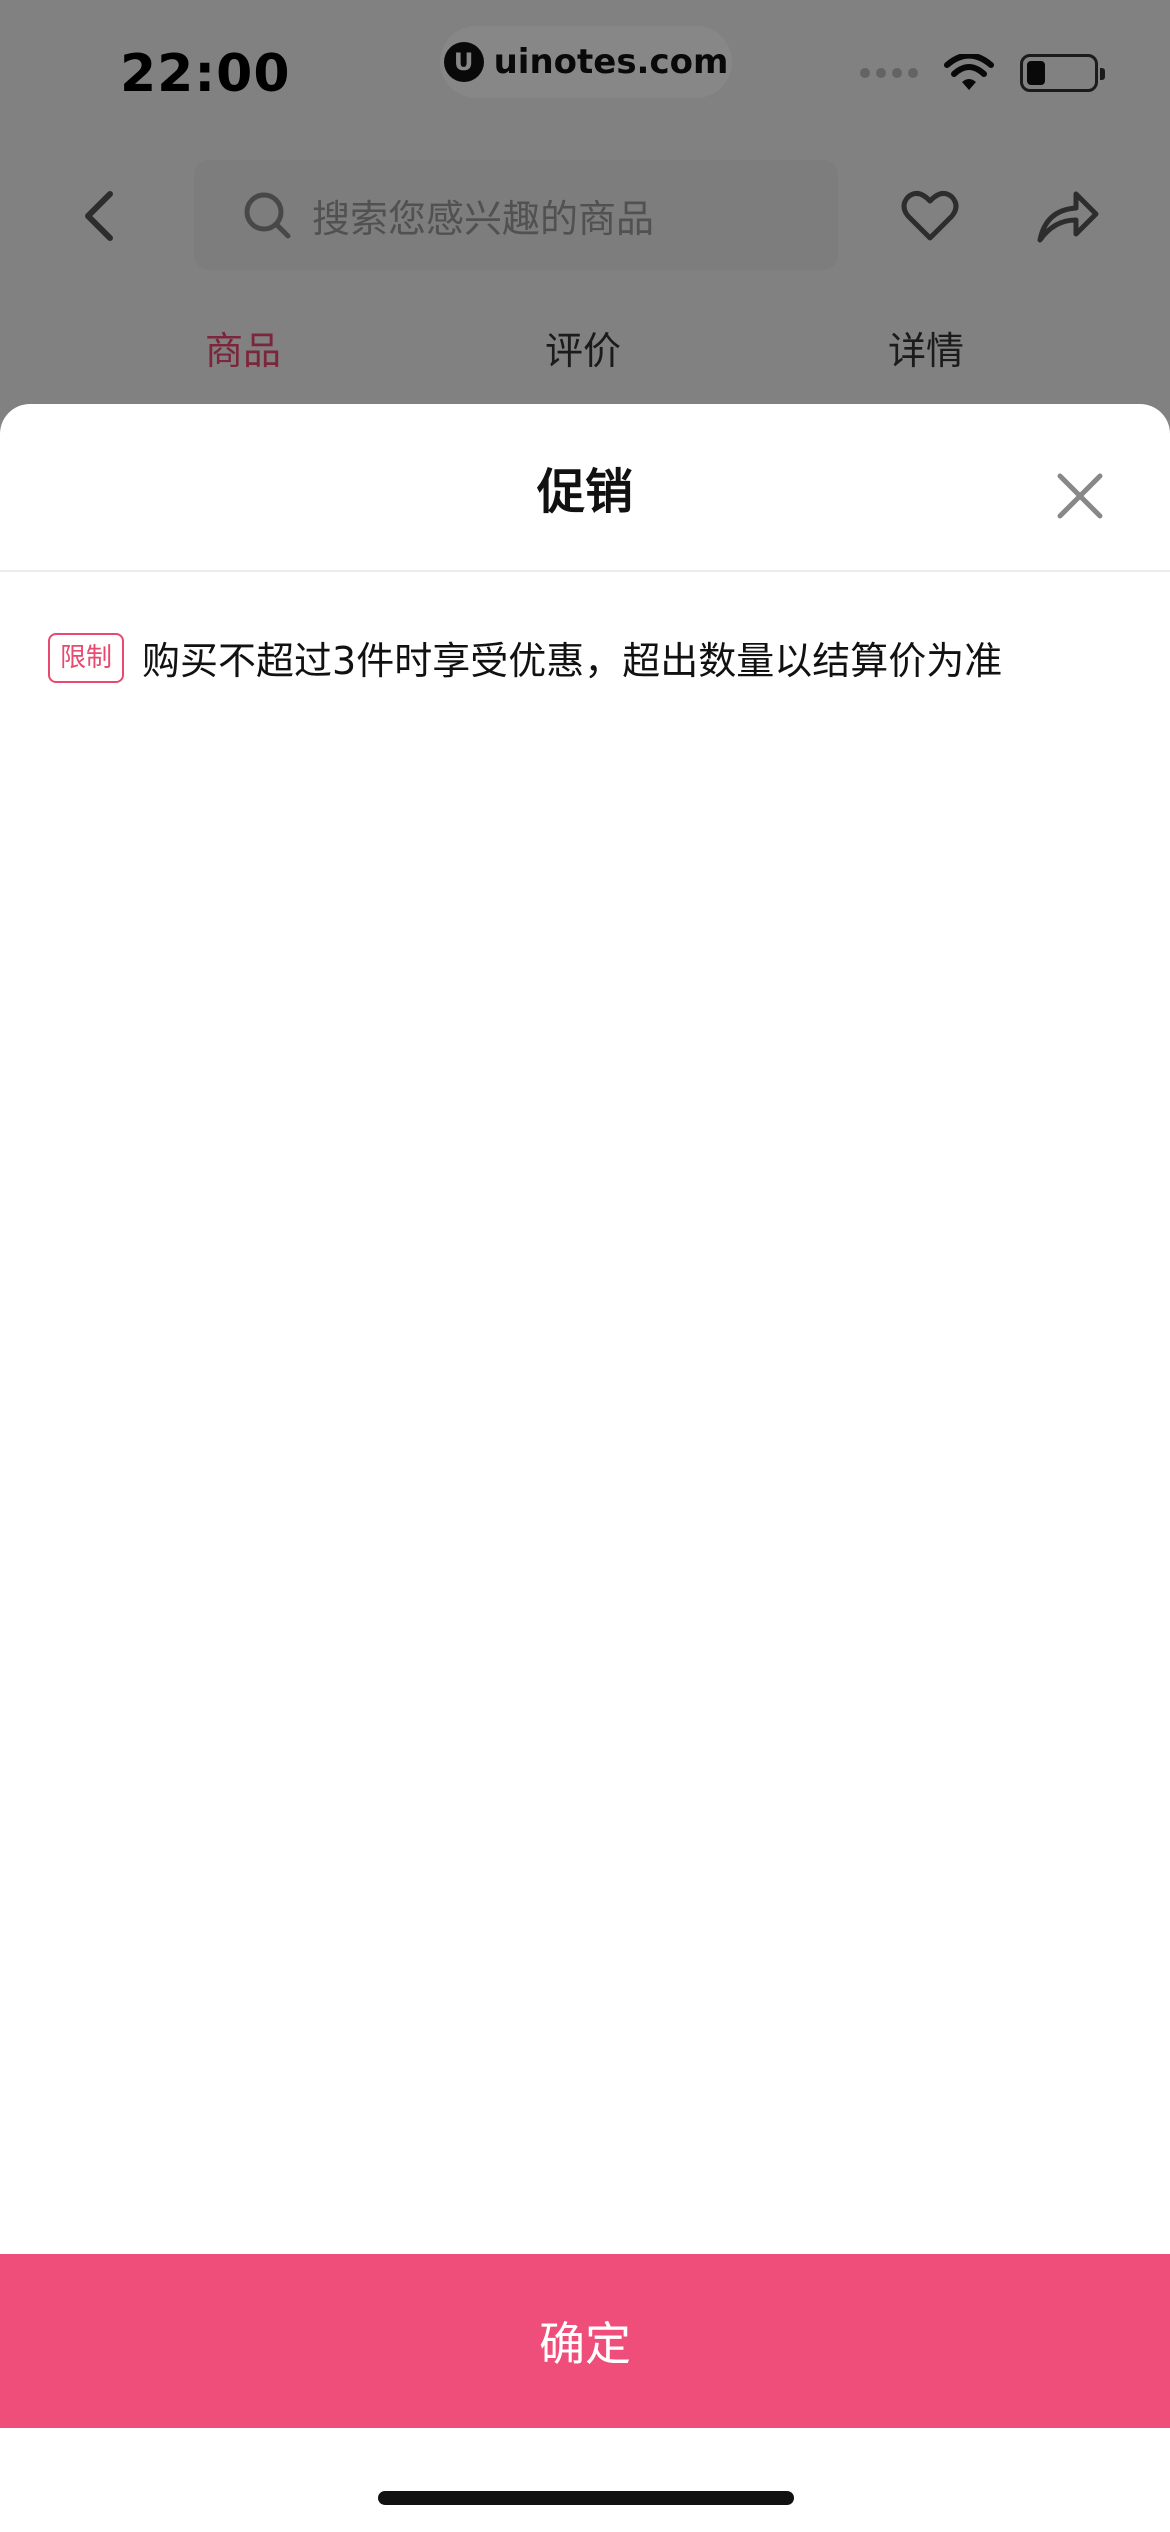 This screenshot has width=1170, height=2532. Describe the element at coordinates (1080, 496) in the screenshot. I see `close-icon` at that location.